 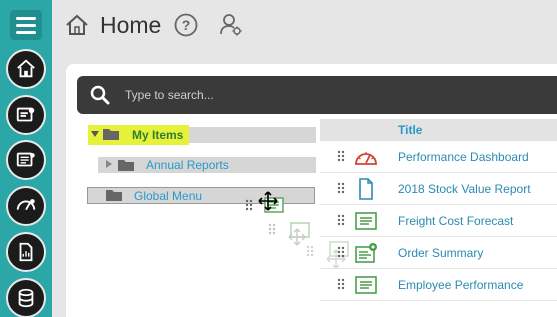 What do you see at coordinates (304, 25) in the screenshot?
I see `header-bar: Home ?` at bounding box center [304, 25].